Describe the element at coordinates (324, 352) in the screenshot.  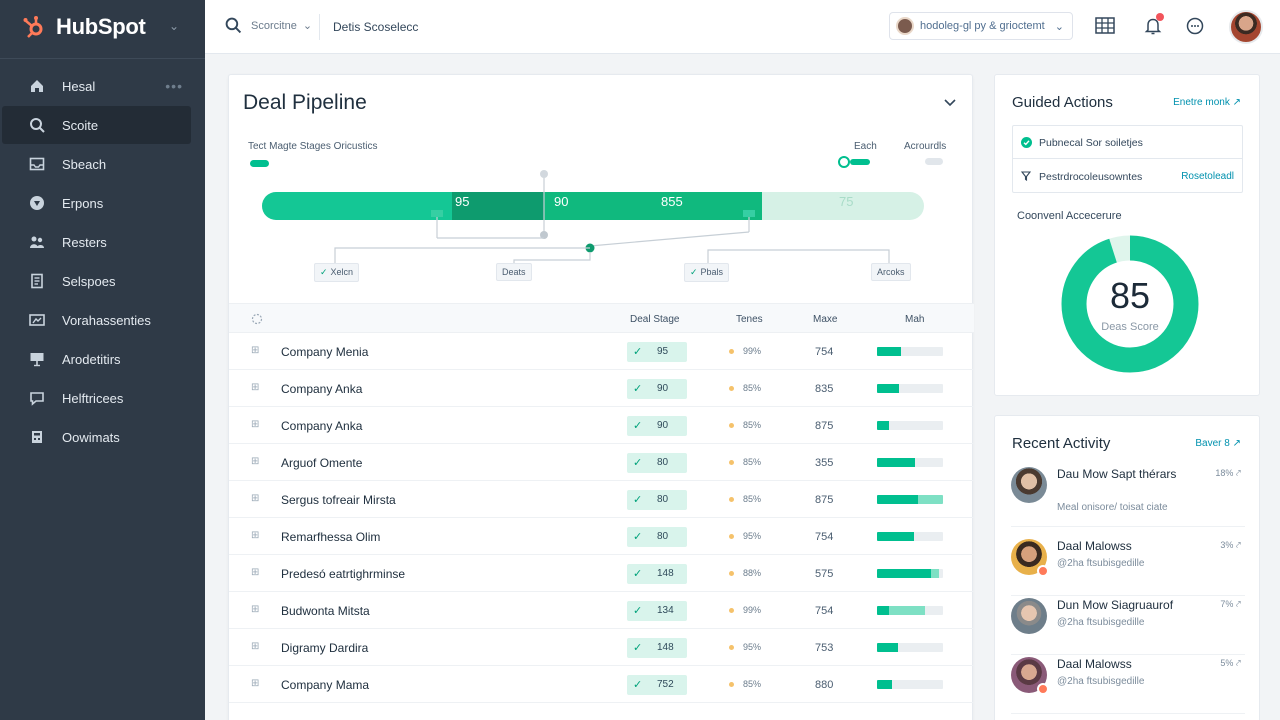
I see `company-name: Company Menia` at that location.